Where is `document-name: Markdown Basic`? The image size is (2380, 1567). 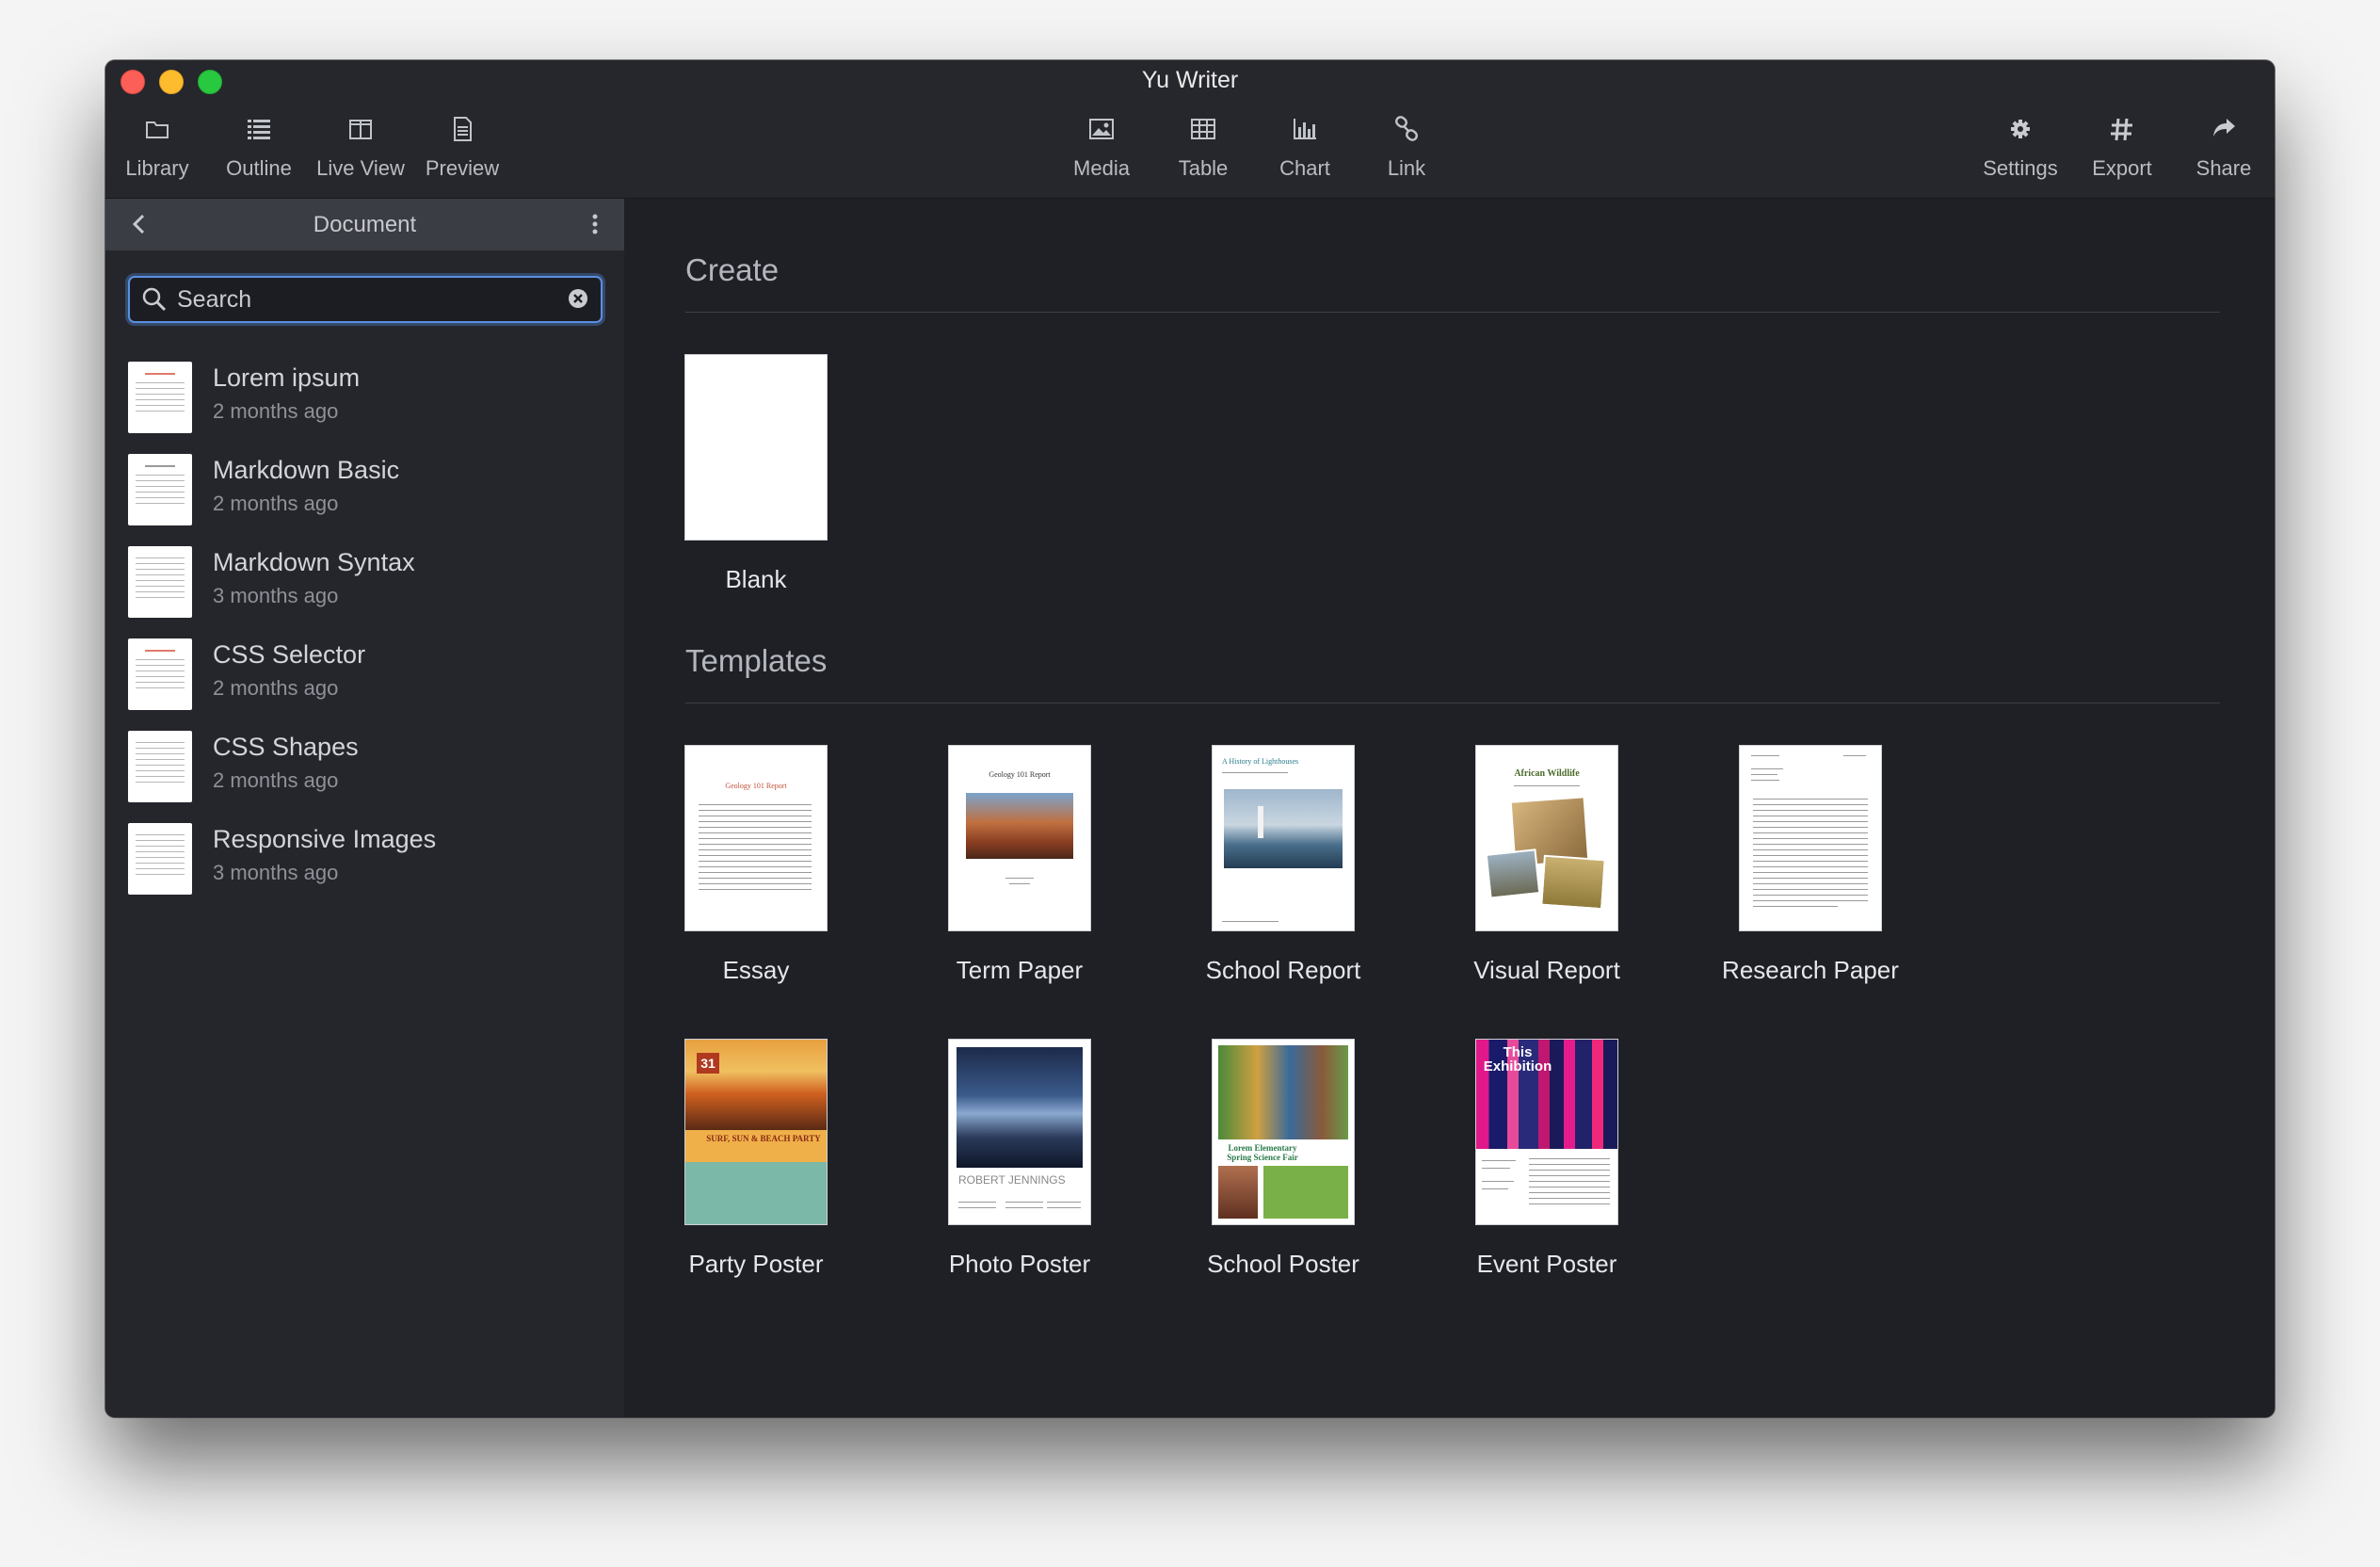 document-name: Markdown Basic is located at coordinates (306, 470).